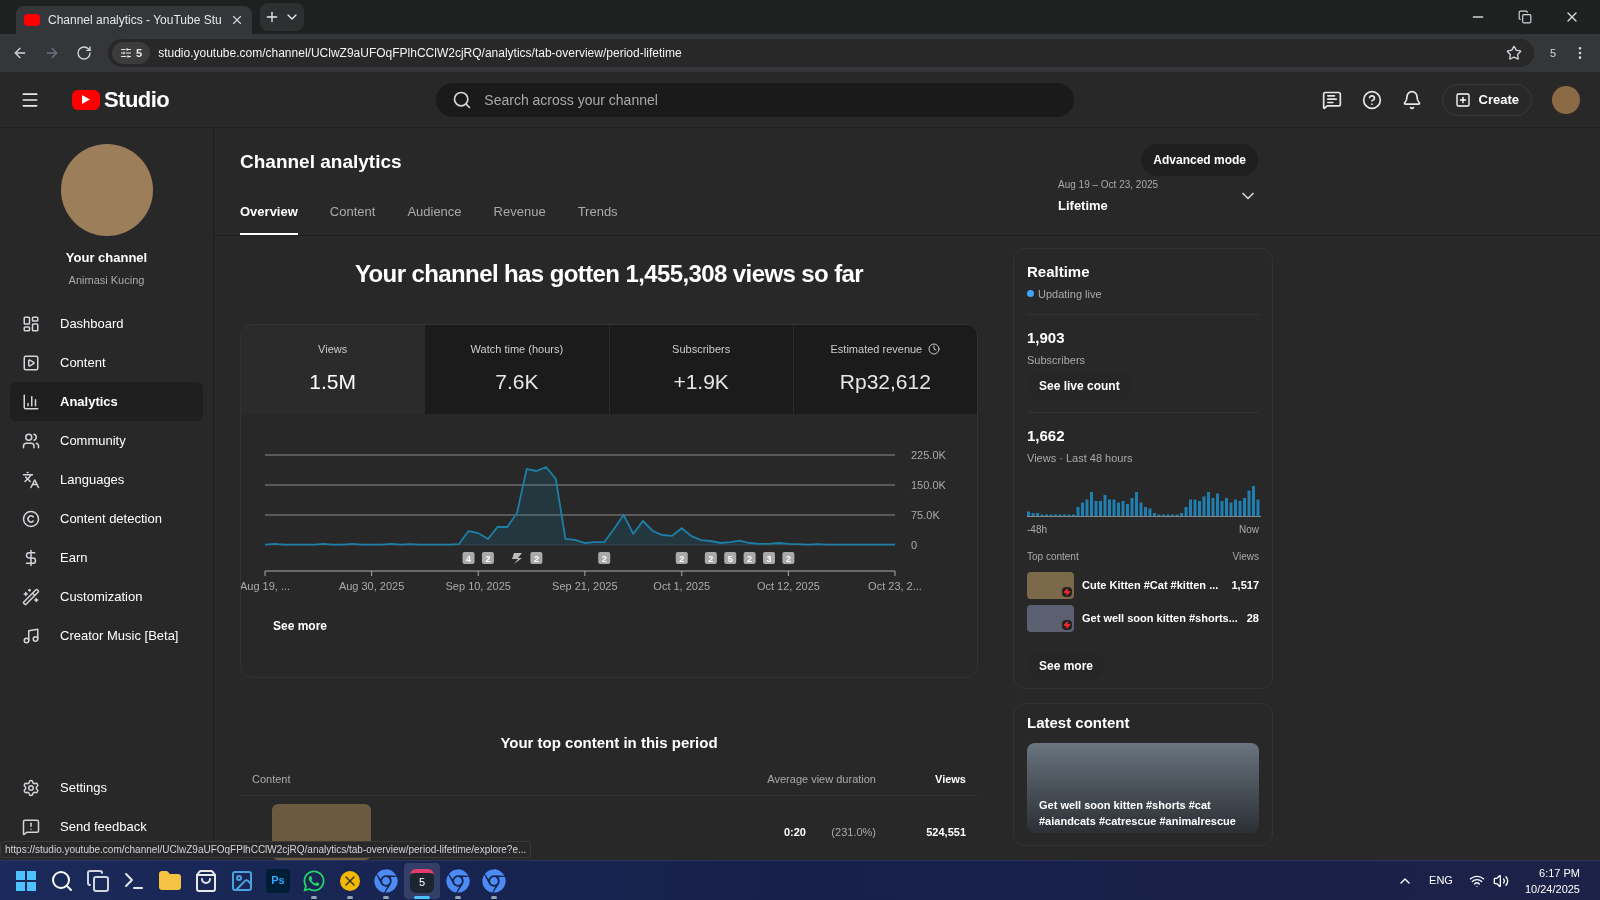  I want to click on search-field: Search across your channel, so click(755, 99).